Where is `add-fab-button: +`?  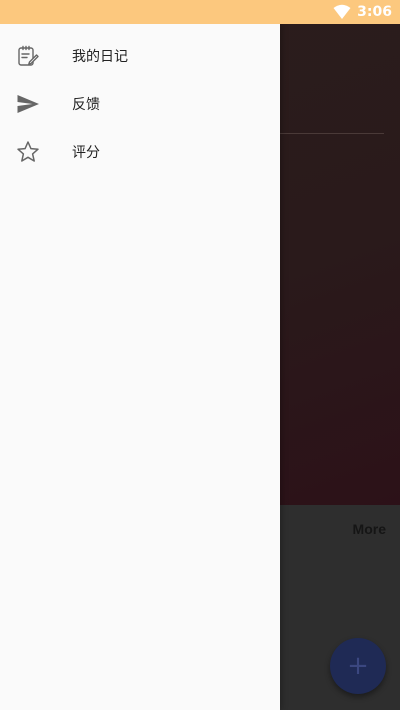 add-fab-button: + is located at coordinates (358, 666).